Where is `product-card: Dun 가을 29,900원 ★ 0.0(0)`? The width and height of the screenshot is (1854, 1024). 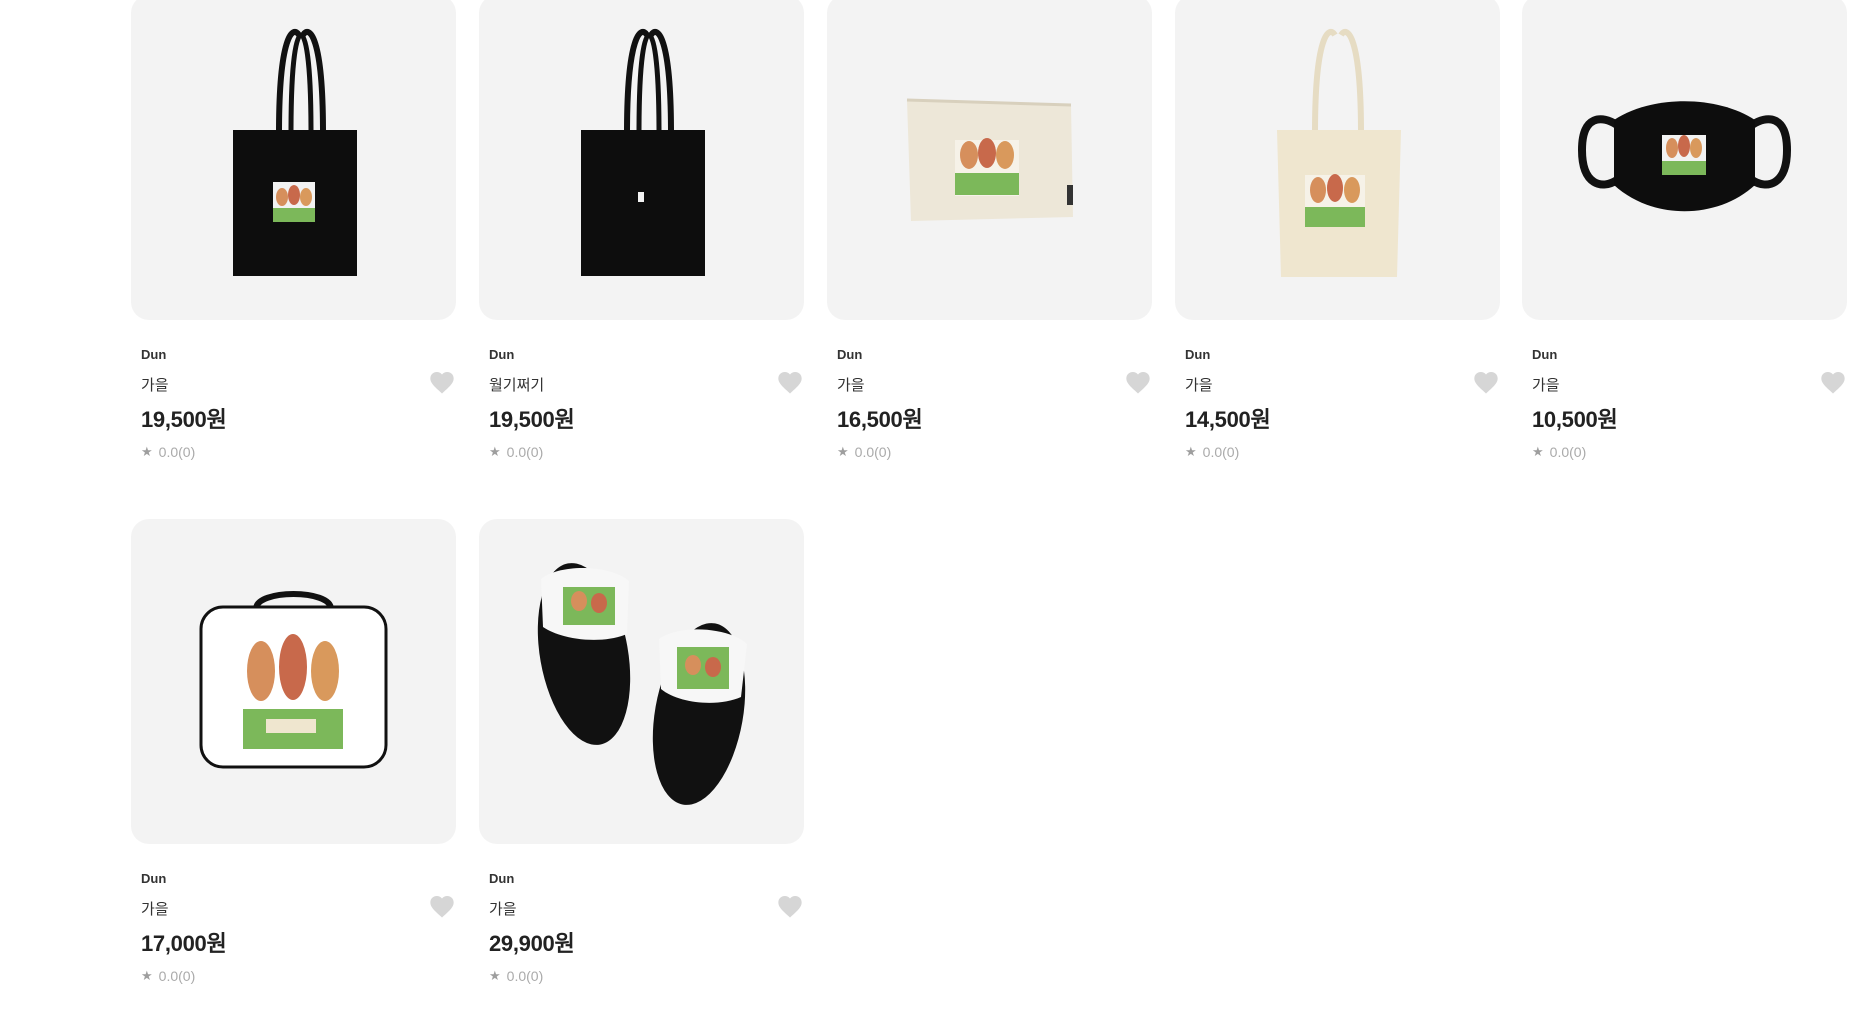
product-card: Dun 가을 29,900원 ★ 0.0(0) is located at coordinates (641, 752).